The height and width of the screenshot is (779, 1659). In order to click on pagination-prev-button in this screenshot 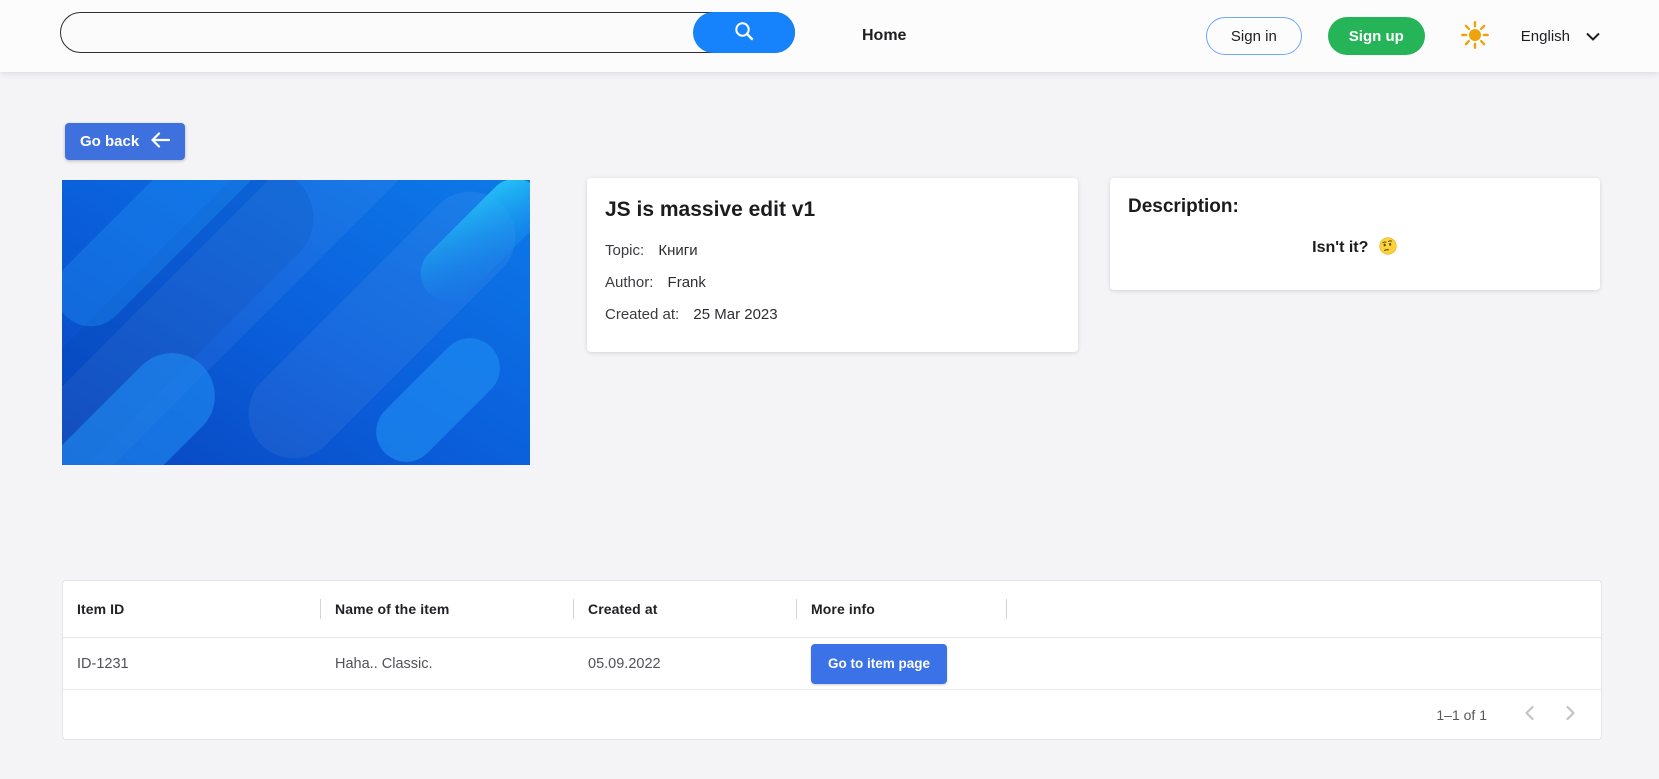, I will do `click(1530, 715)`.